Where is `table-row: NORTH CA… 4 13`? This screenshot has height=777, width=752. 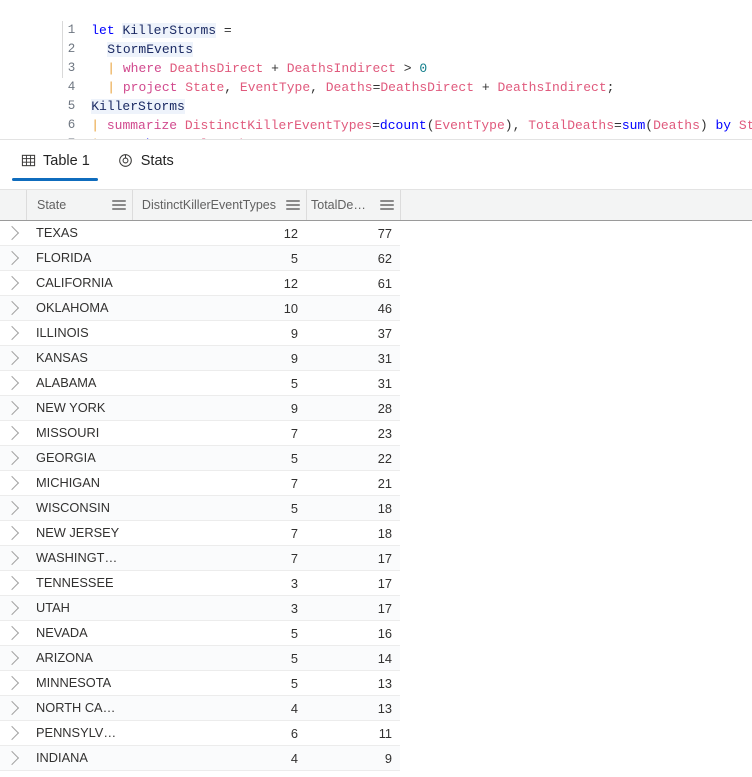
table-row: NORTH CA… 4 13 is located at coordinates (200, 708).